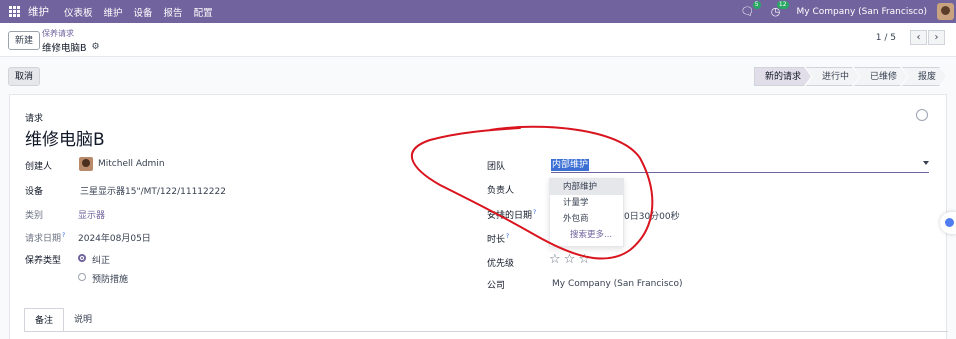 This screenshot has width=956, height=339. I want to click on main-menu: 仪表板 维护 设备 报告 配置, so click(138, 12).